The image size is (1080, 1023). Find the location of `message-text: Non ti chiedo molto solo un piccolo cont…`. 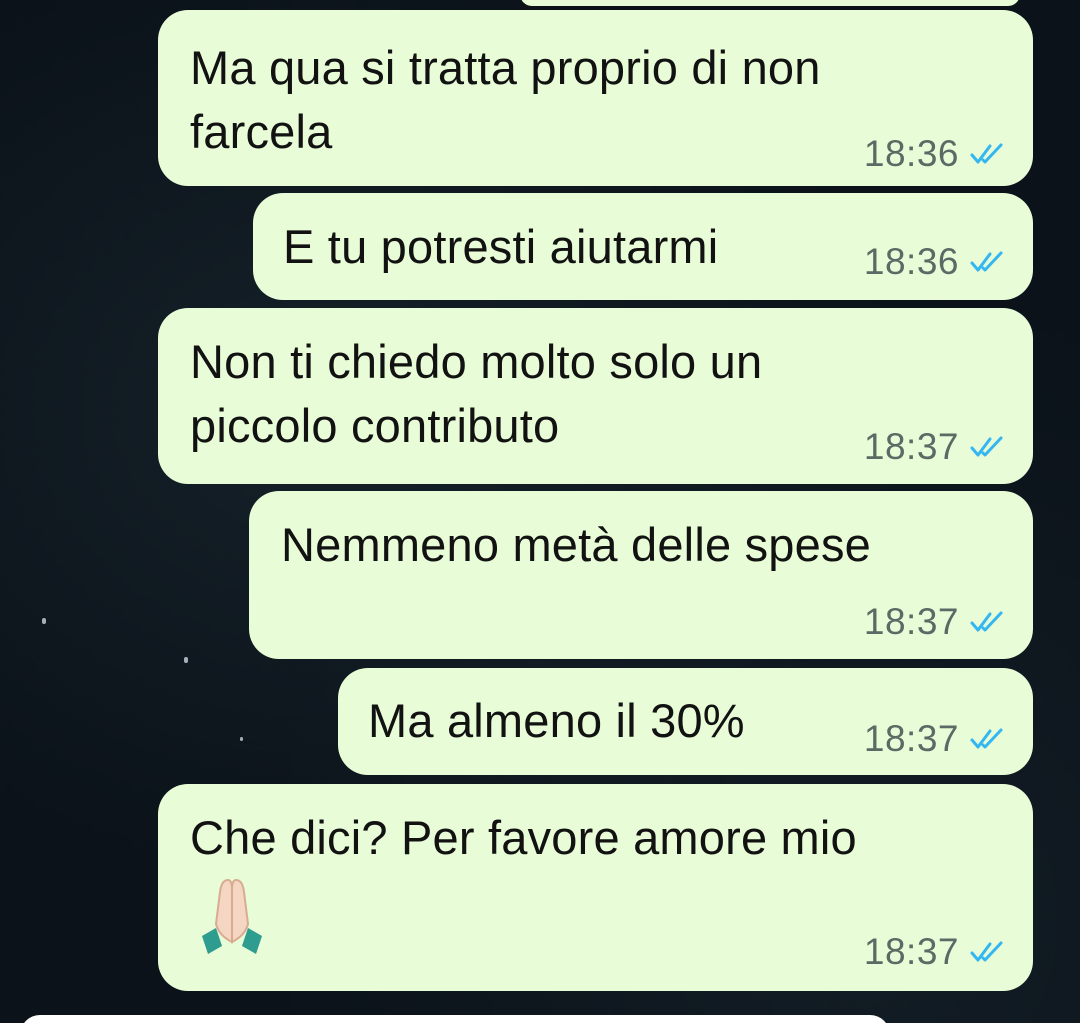

message-text: Non ti chiedo molto solo un piccolo cont… is located at coordinates (476, 393).